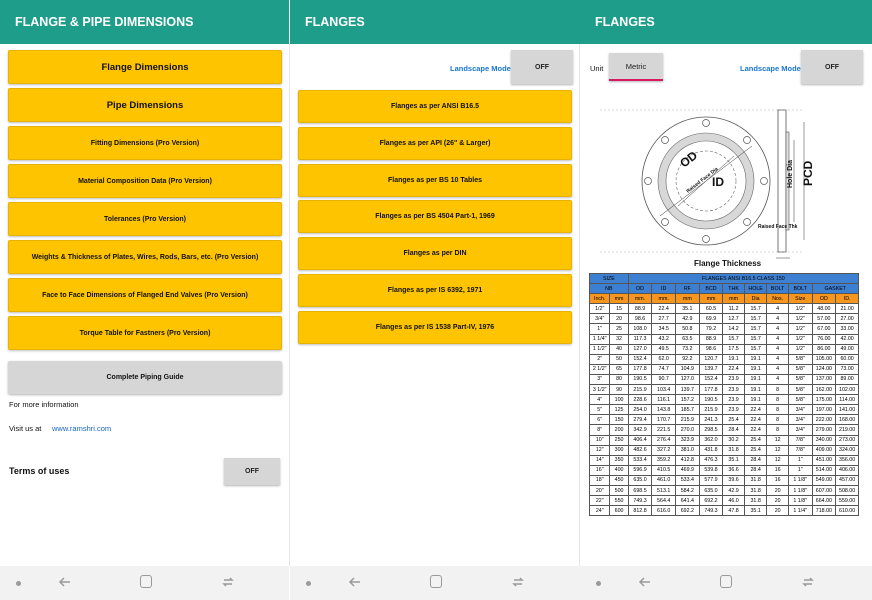 The height and width of the screenshot is (600, 872). Describe the element at coordinates (847, 430) in the screenshot. I see `table-cell: 219.00` at that location.